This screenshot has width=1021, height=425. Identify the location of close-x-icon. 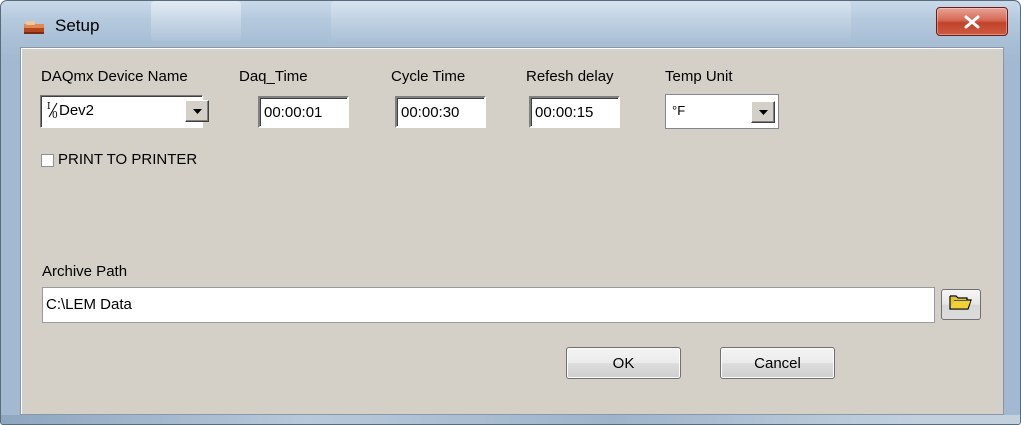
(972, 22).